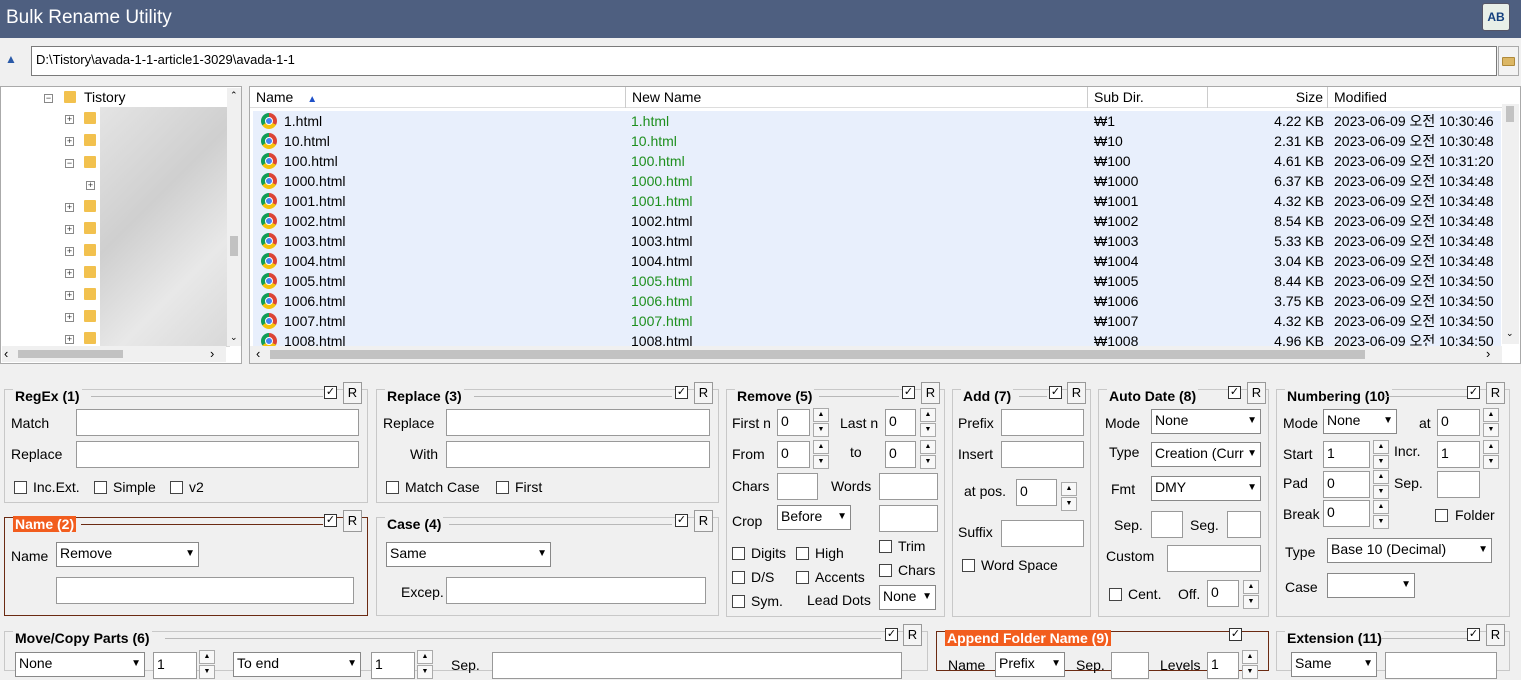 This screenshot has width=1521, height=680. I want to click on auto-date-reset-button: R, so click(1256, 393).